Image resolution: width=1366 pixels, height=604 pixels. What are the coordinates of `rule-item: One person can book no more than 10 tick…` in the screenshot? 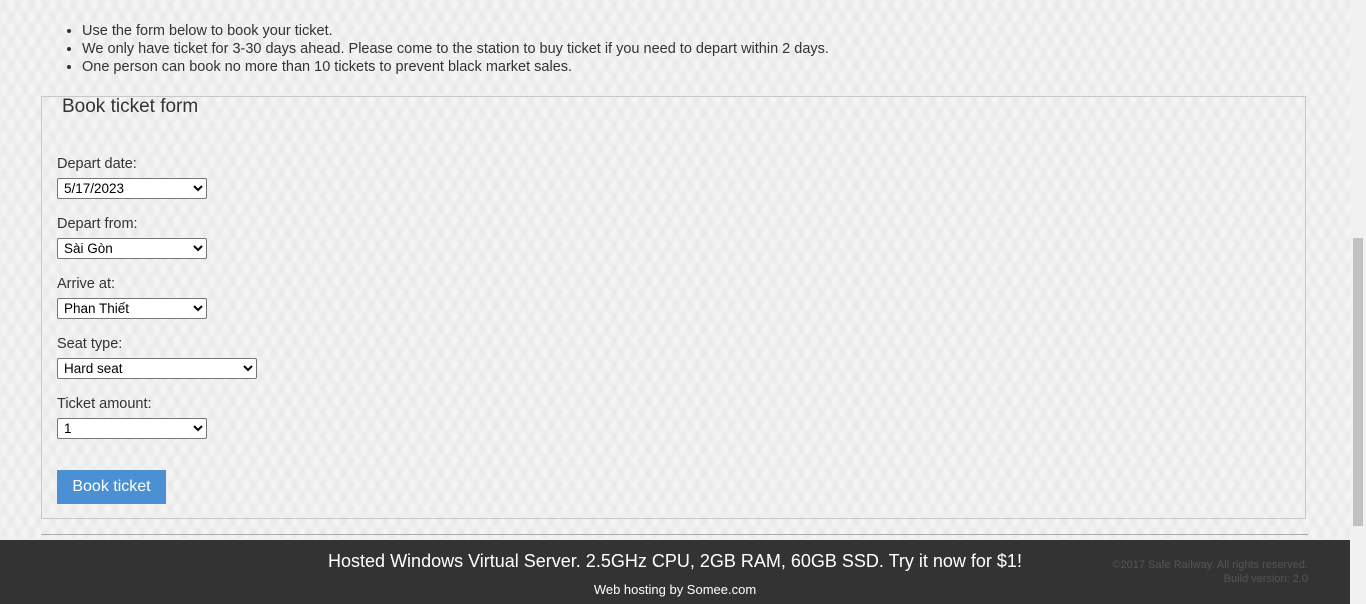 It's located at (455, 67).